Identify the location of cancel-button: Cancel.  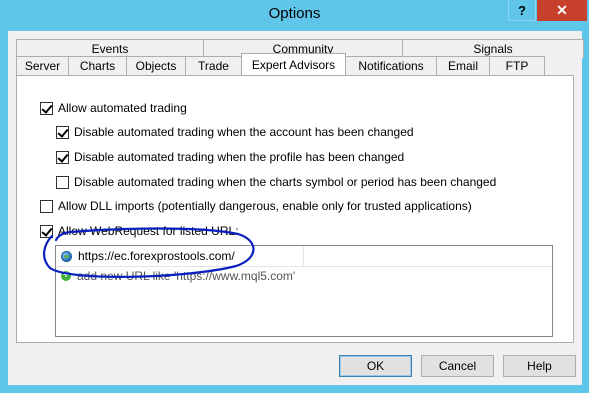
(457, 366).